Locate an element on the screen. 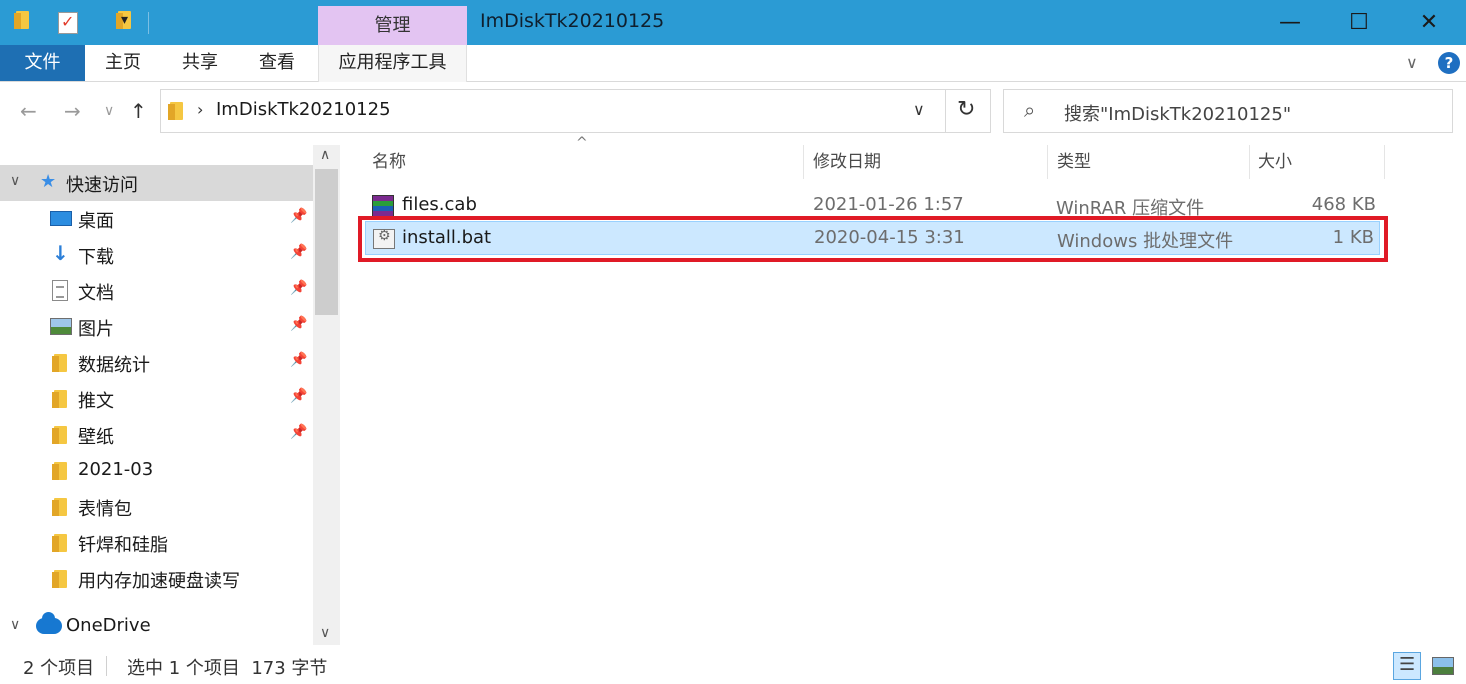 The image size is (1466, 684). large-icons-view-icon is located at coordinates (1443, 666).